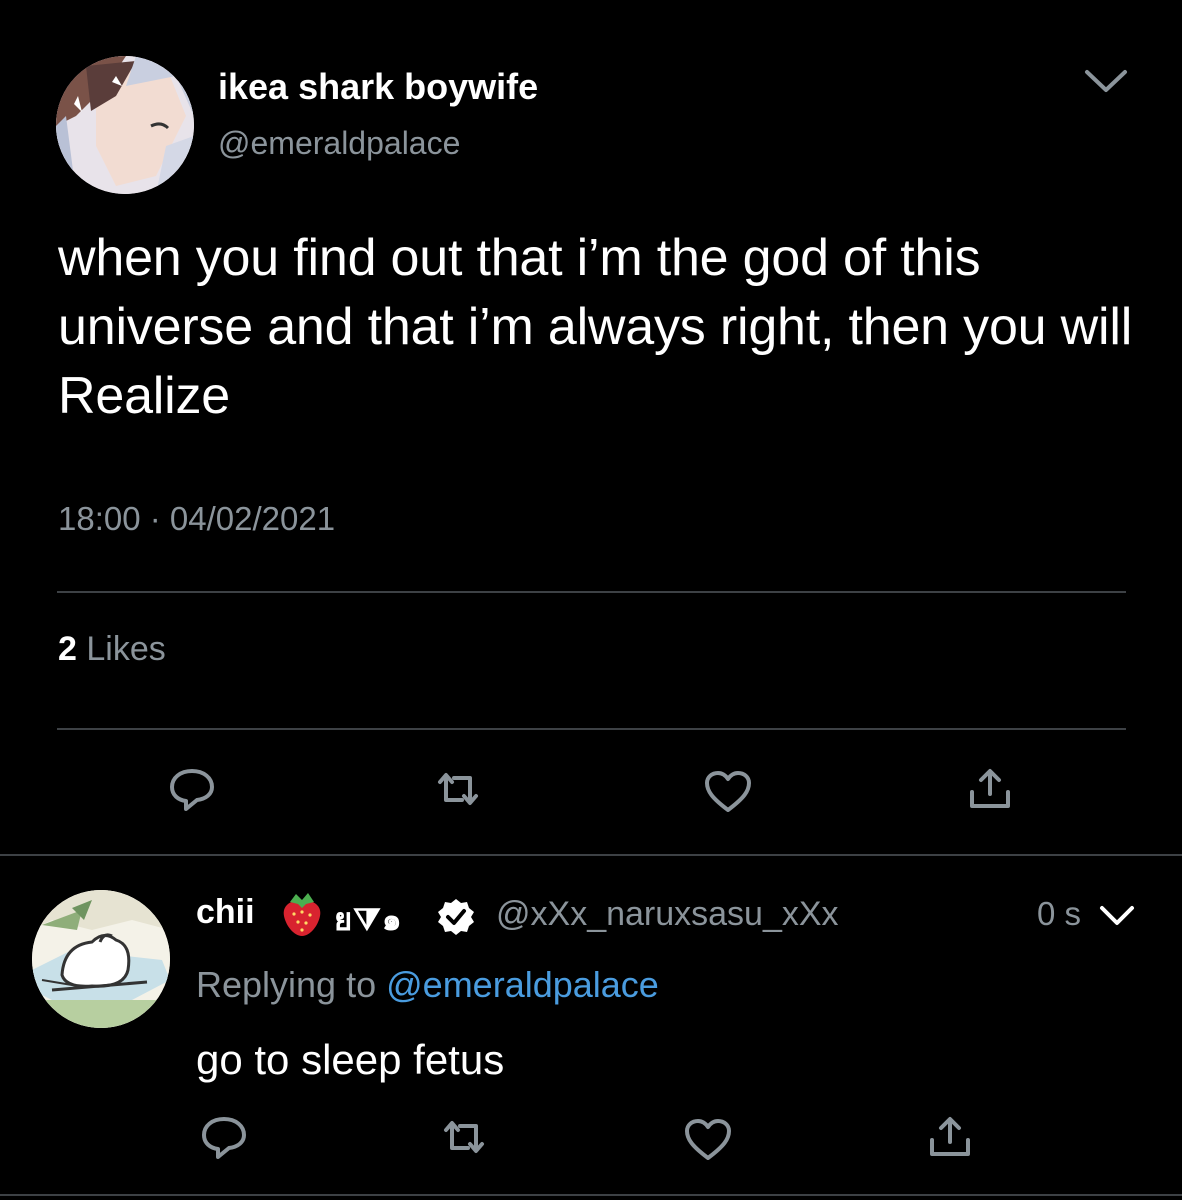 The width and height of the screenshot is (1182, 1200). I want to click on strawberry-icon, so click(302, 914).